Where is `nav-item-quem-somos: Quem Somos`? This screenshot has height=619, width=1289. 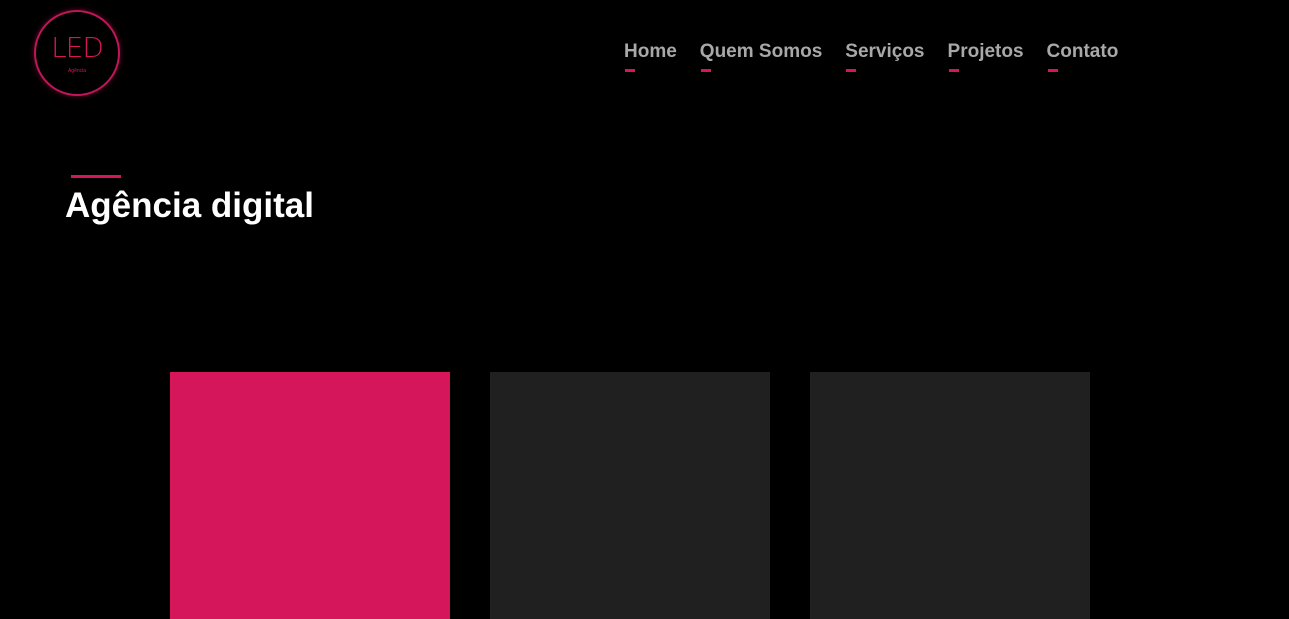 nav-item-quem-somos: Quem Somos is located at coordinates (761, 56).